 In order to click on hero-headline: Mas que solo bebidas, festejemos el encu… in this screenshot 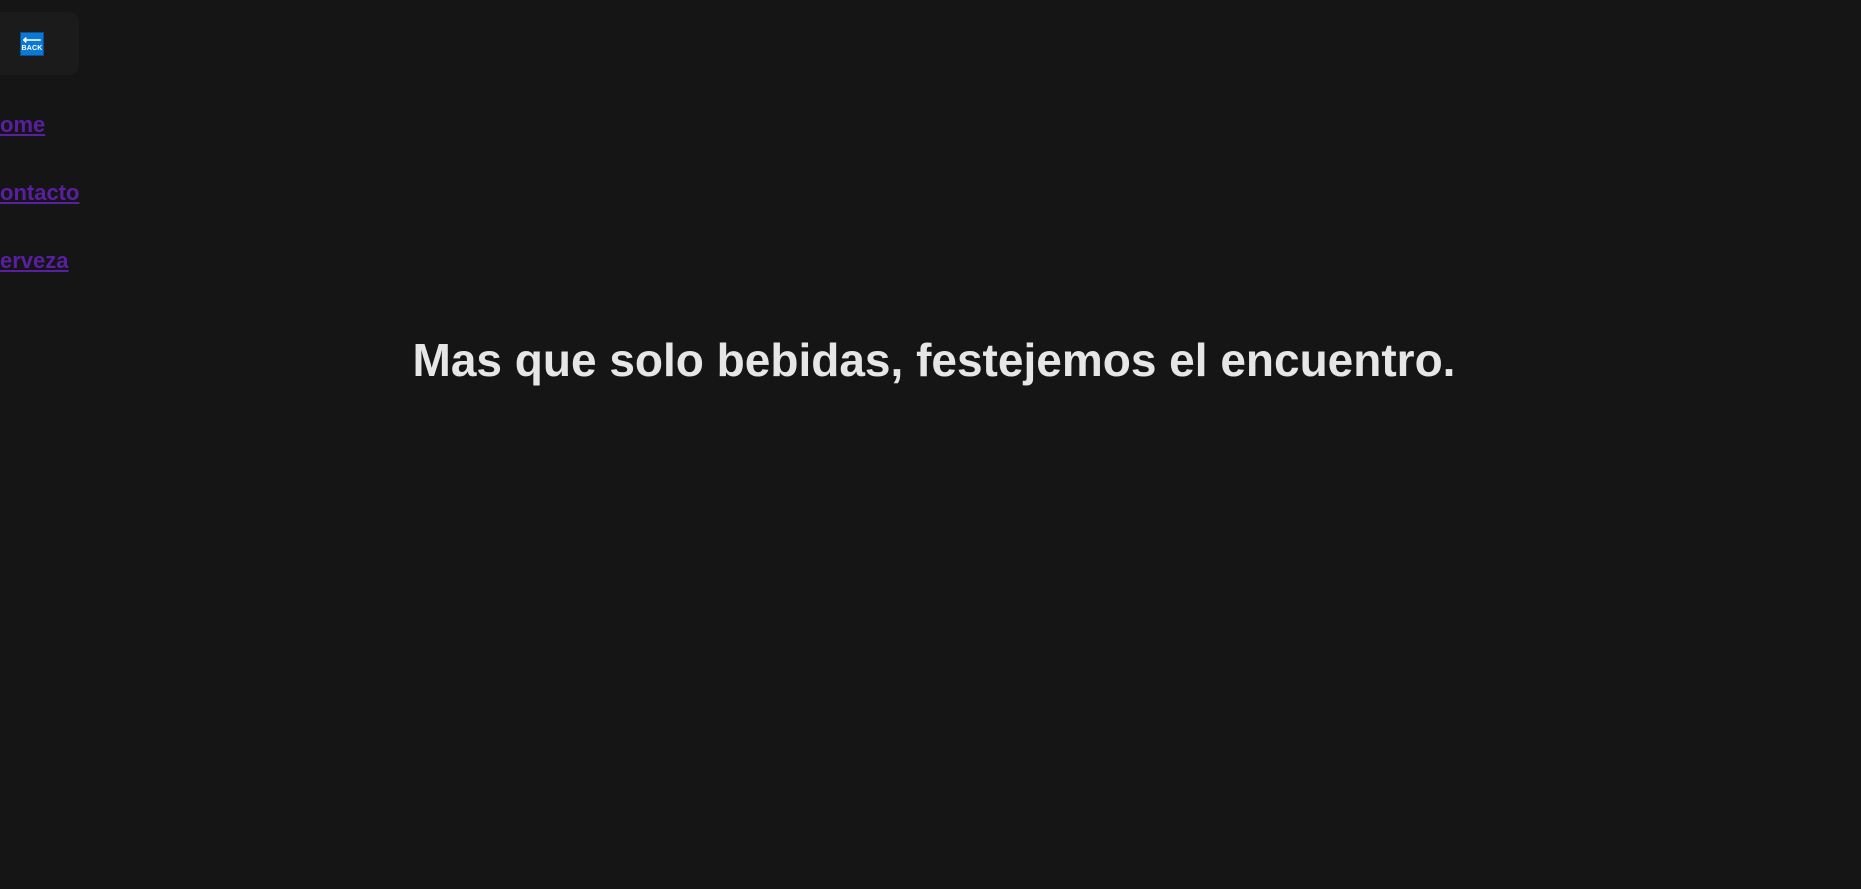, I will do `click(934, 360)`.